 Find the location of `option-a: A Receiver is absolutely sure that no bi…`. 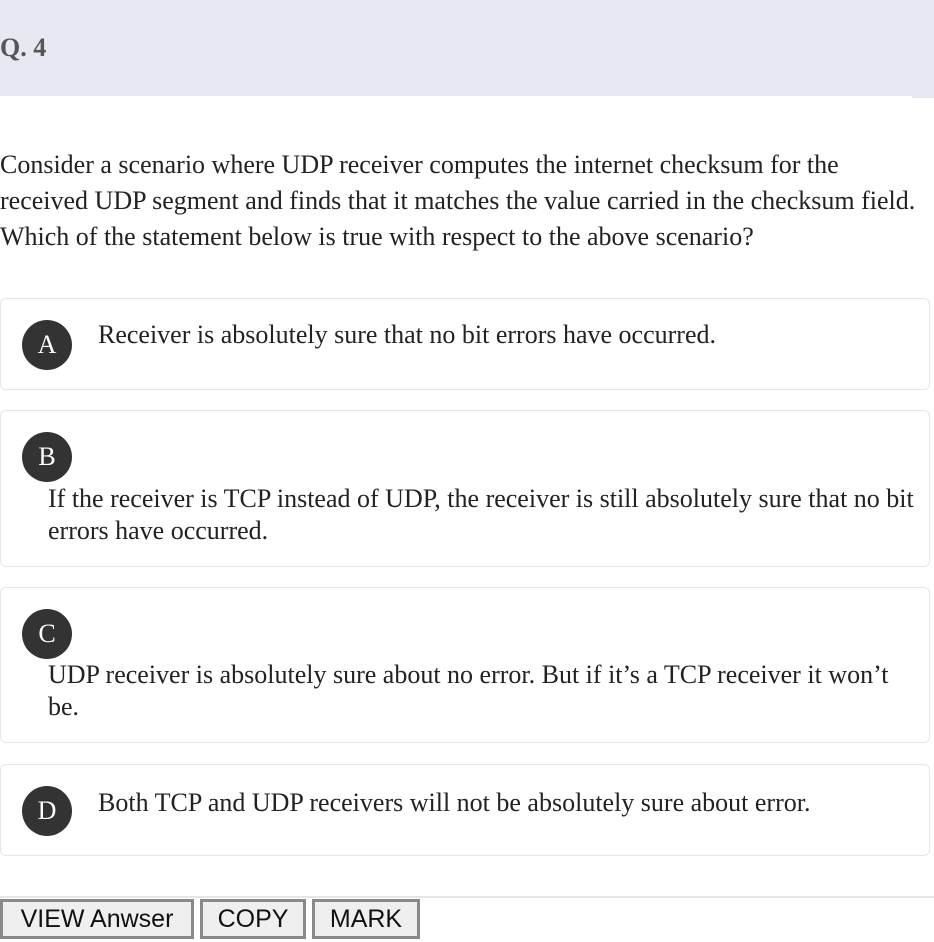

option-a: A Receiver is absolutely sure that no bi… is located at coordinates (465, 344).